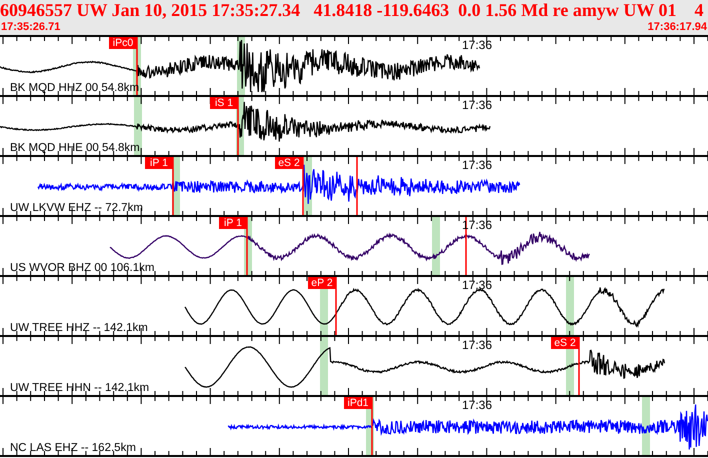 The height and width of the screenshot is (458, 708). Describe the element at coordinates (79, 328) in the screenshot. I see `channel-label: UW TREE HHZ -- 142.1km` at that location.